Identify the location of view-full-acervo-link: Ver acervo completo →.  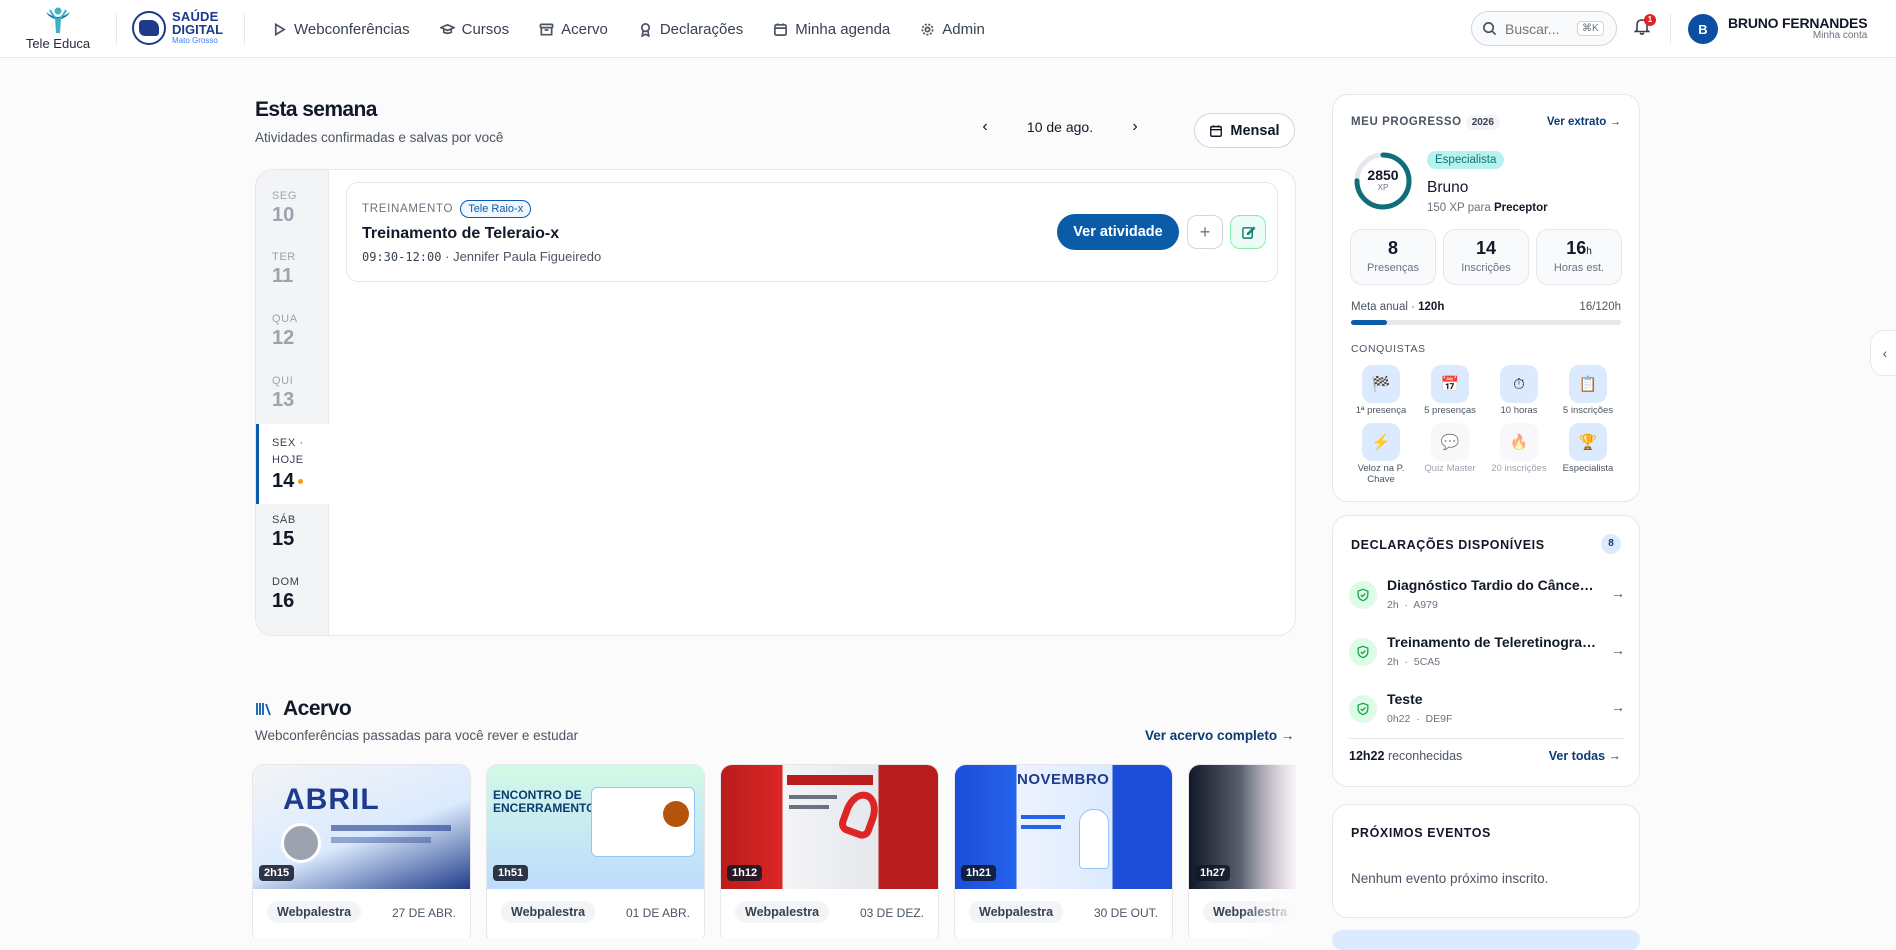
(1219, 735).